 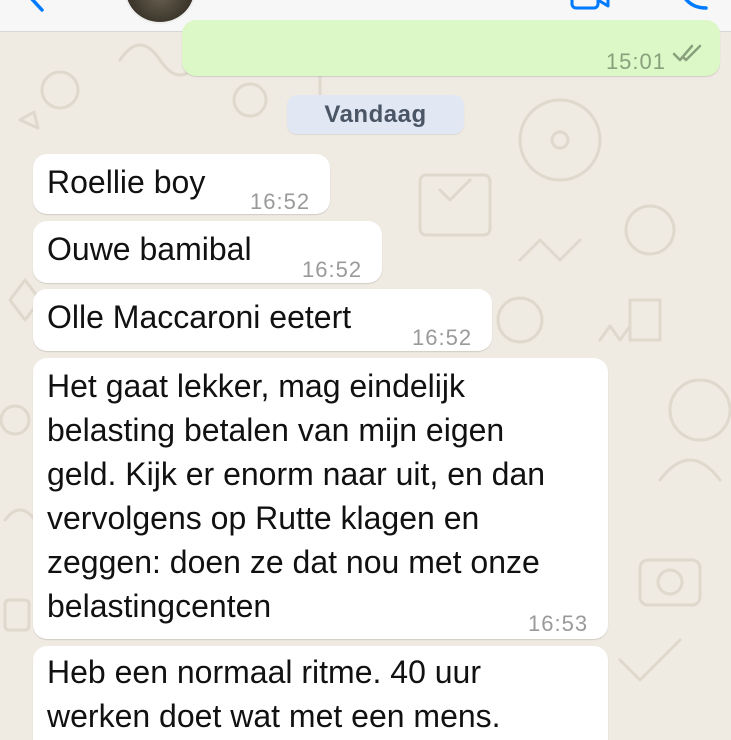 What do you see at coordinates (37, 6) in the screenshot?
I see `chevron-left-icon` at bounding box center [37, 6].